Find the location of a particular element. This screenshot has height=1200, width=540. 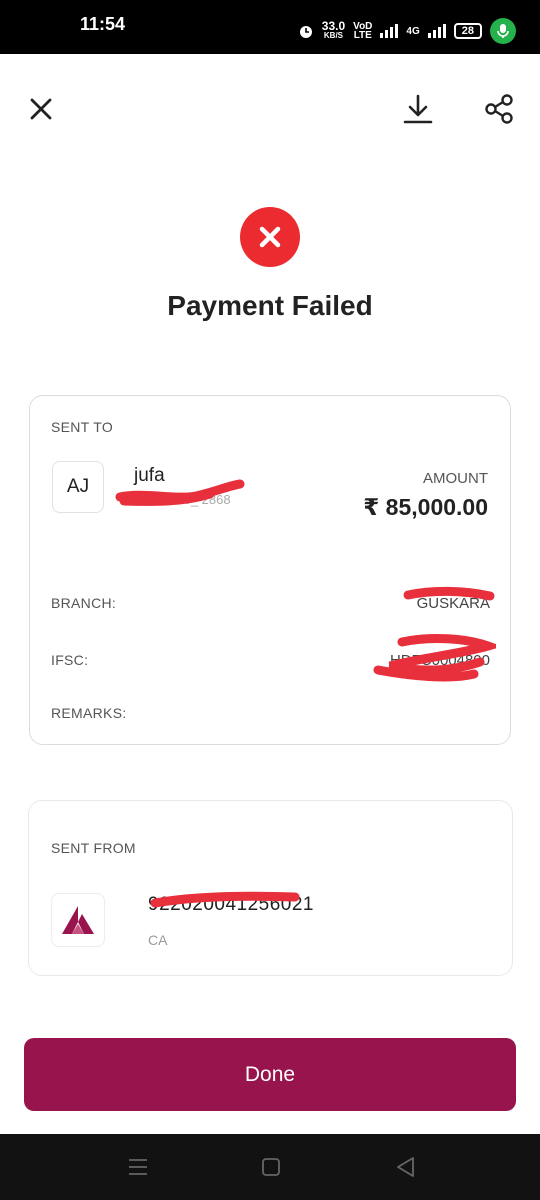

download-icon is located at coordinates (418, 109).